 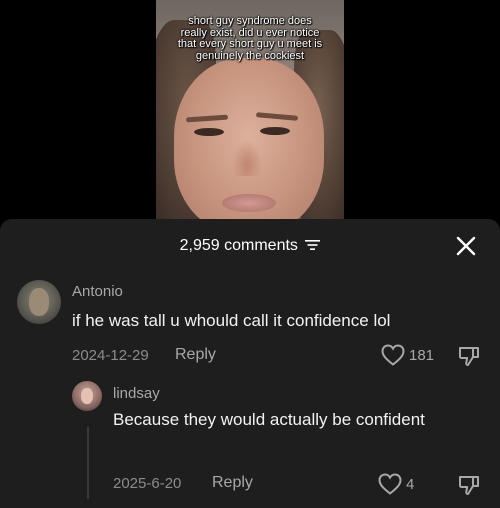 What do you see at coordinates (136, 393) in the screenshot?
I see `comment-username: lindsay` at bounding box center [136, 393].